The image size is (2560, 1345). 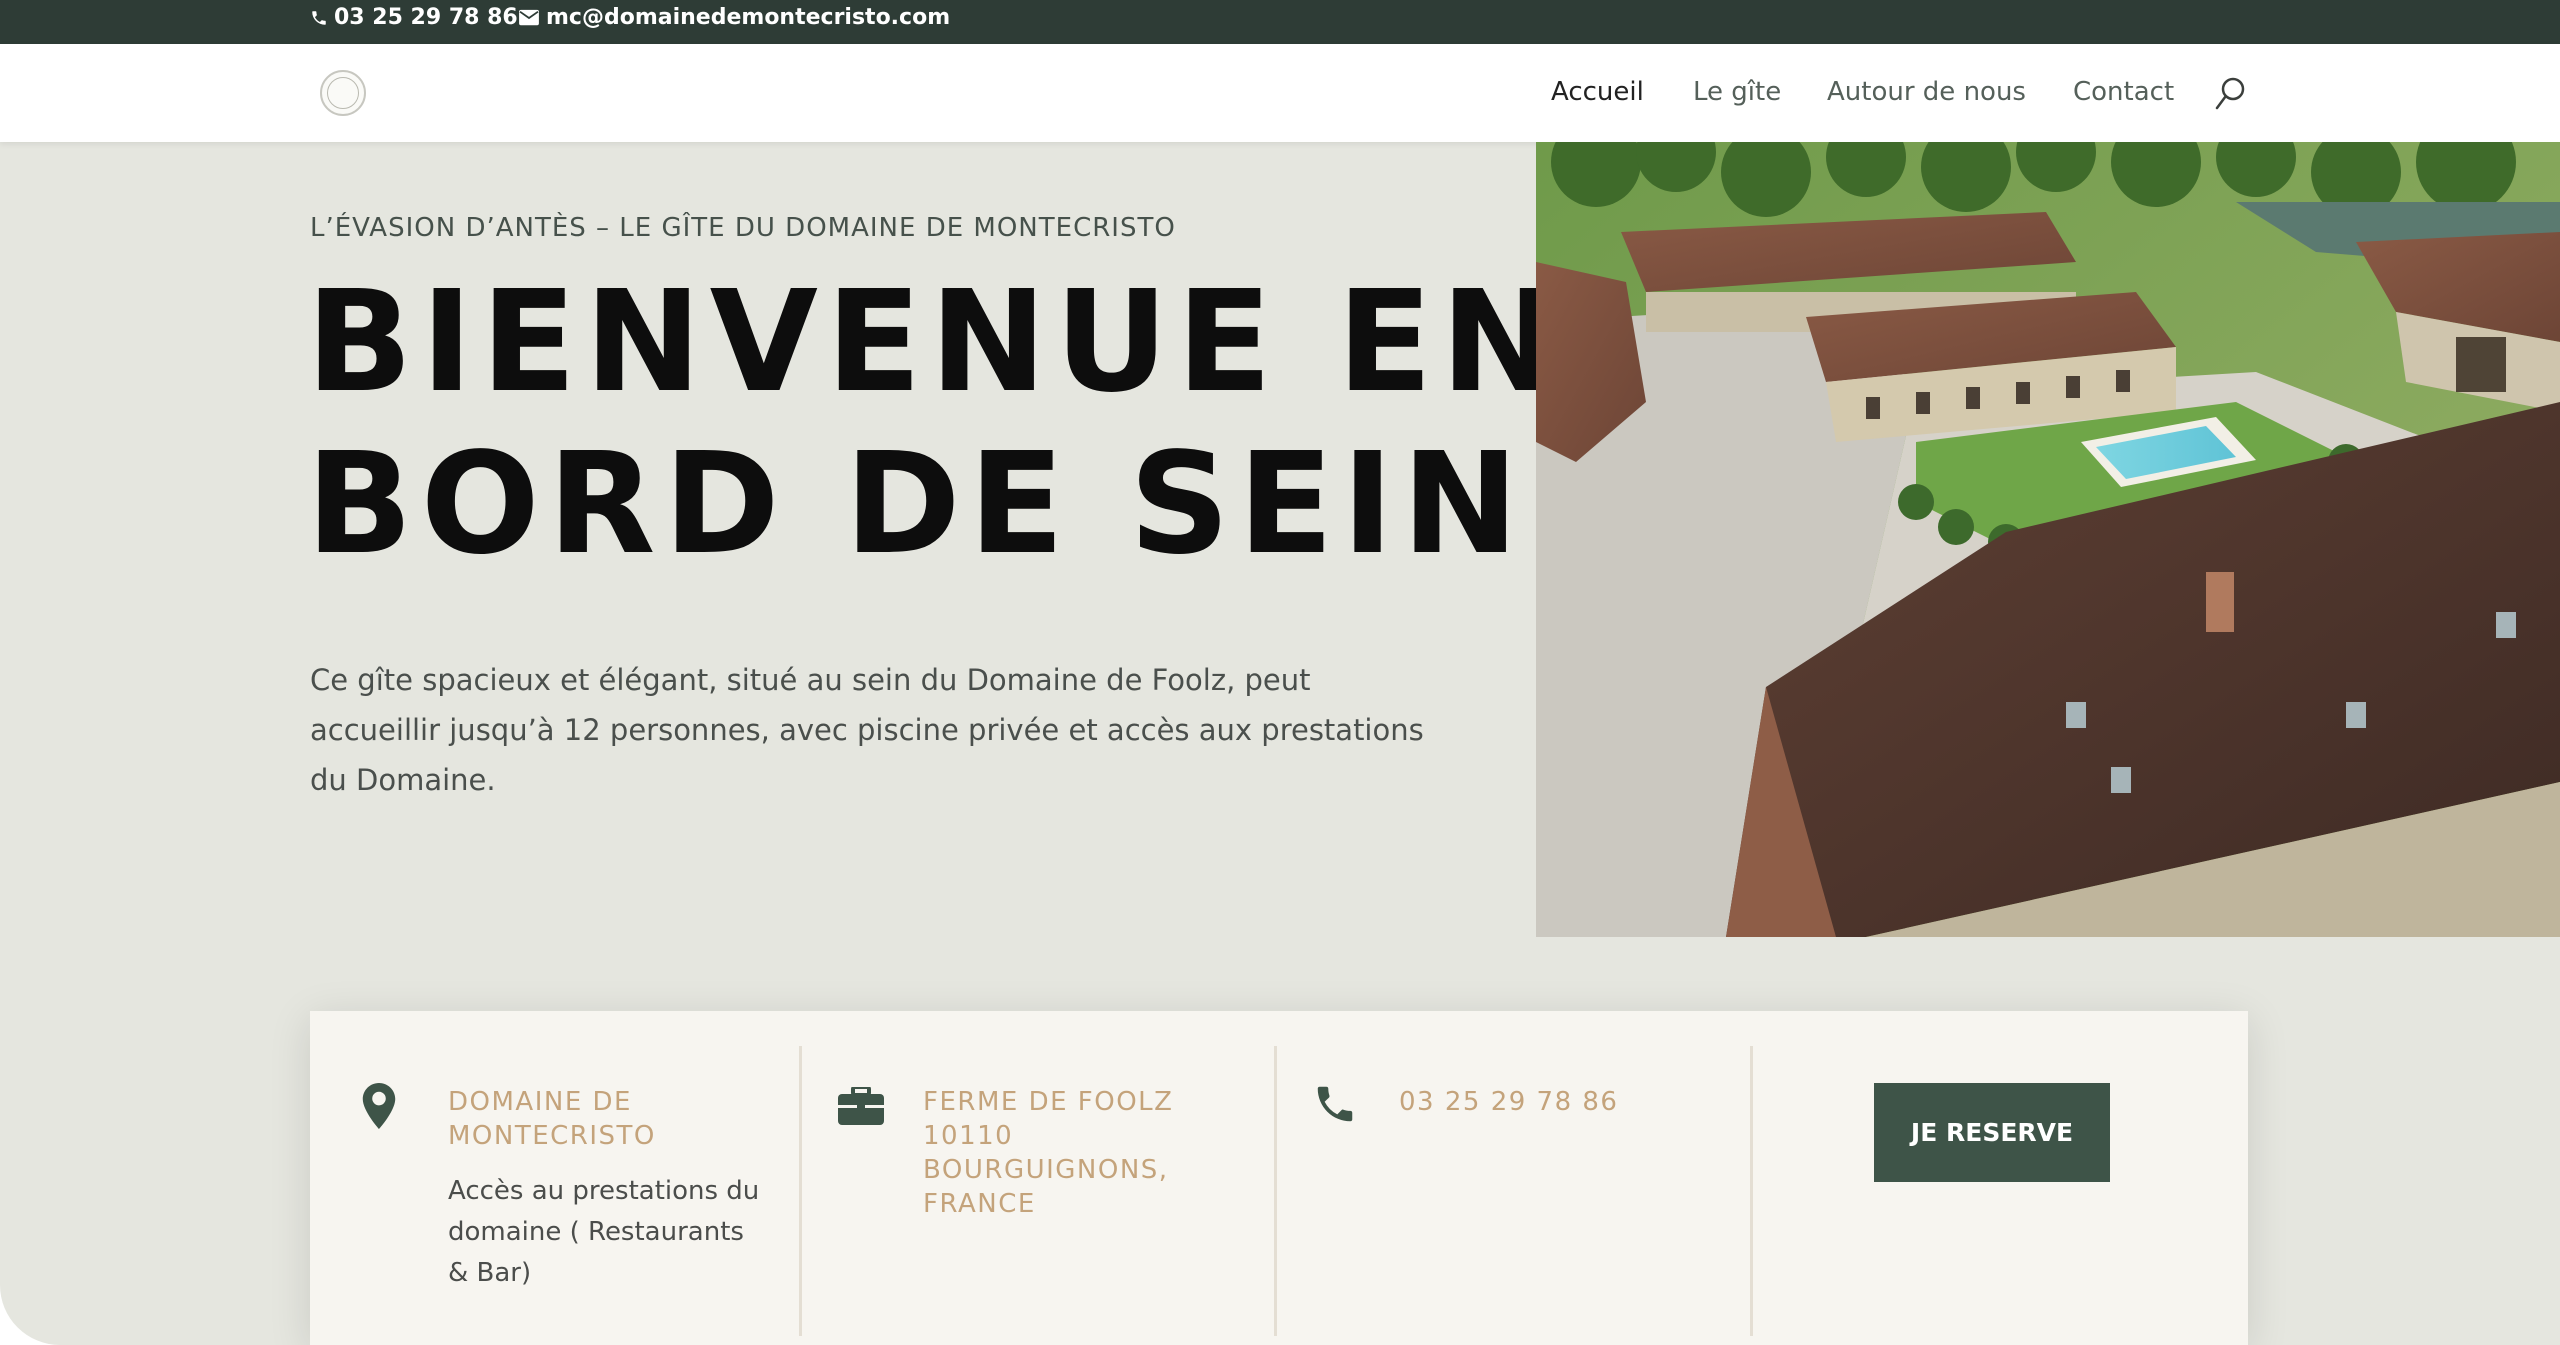 I want to click on nav-item-accueil: Accueil, so click(x=1597, y=92).